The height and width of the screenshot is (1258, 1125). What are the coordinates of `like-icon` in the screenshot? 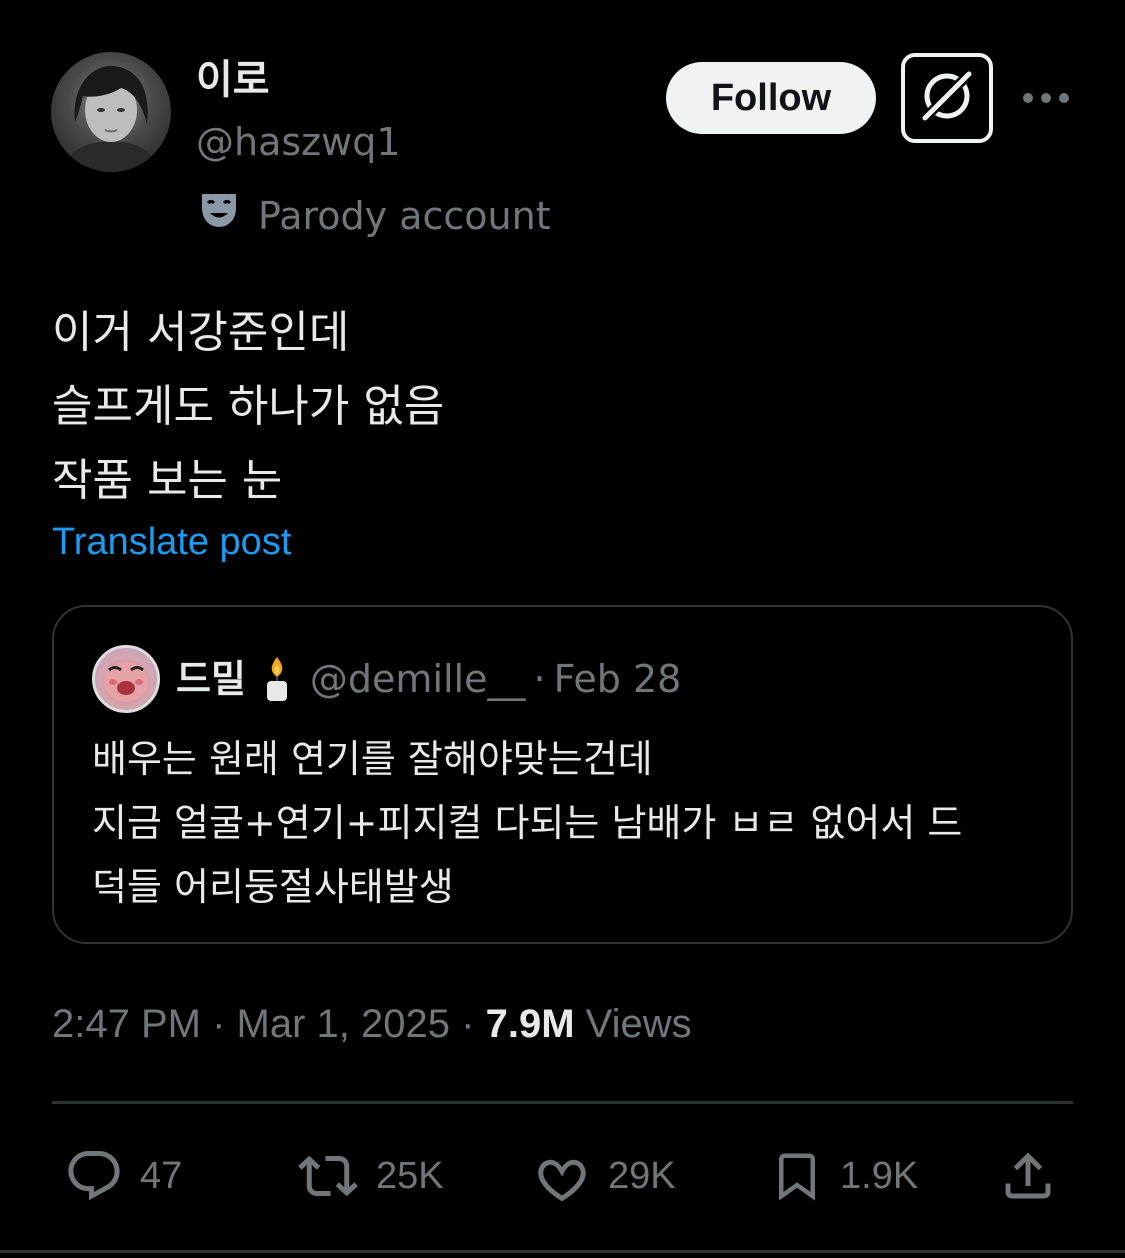 It's located at (562, 1176).